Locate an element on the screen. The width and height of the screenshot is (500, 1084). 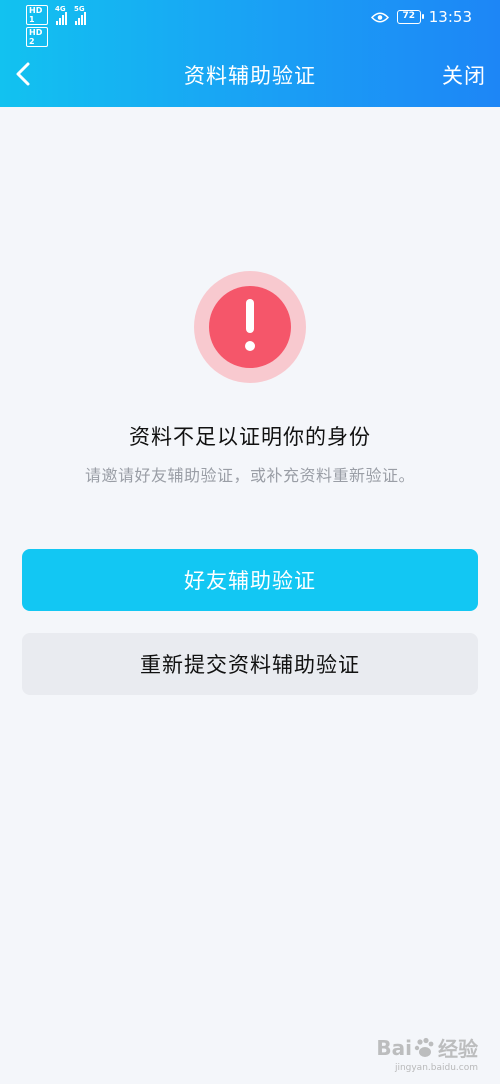
nav-bar: 资料辅助验证 关闭 is located at coordinates (250, 74).